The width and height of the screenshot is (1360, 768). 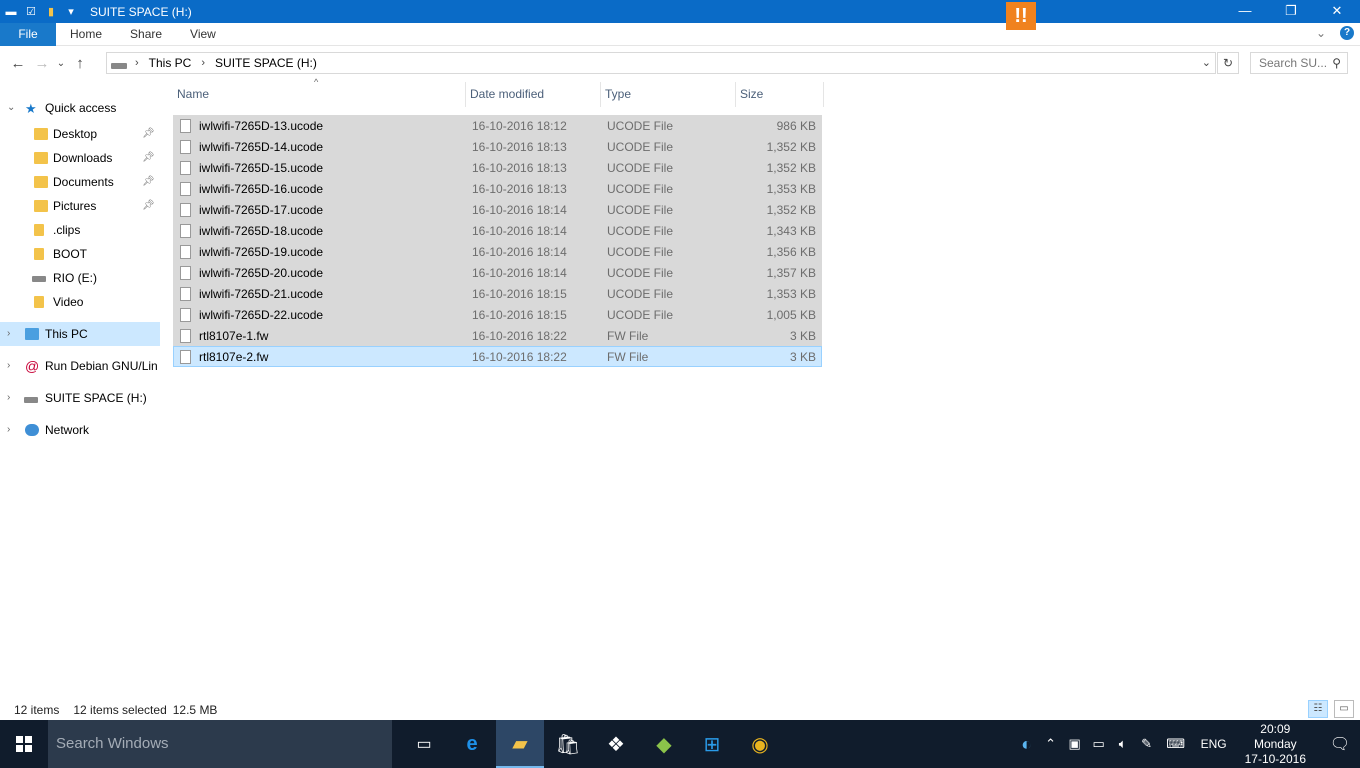 What do you see at coordinates (42, 63) in the screenshot?
I see `forward-icon: →` at bounding box center [42, 63].